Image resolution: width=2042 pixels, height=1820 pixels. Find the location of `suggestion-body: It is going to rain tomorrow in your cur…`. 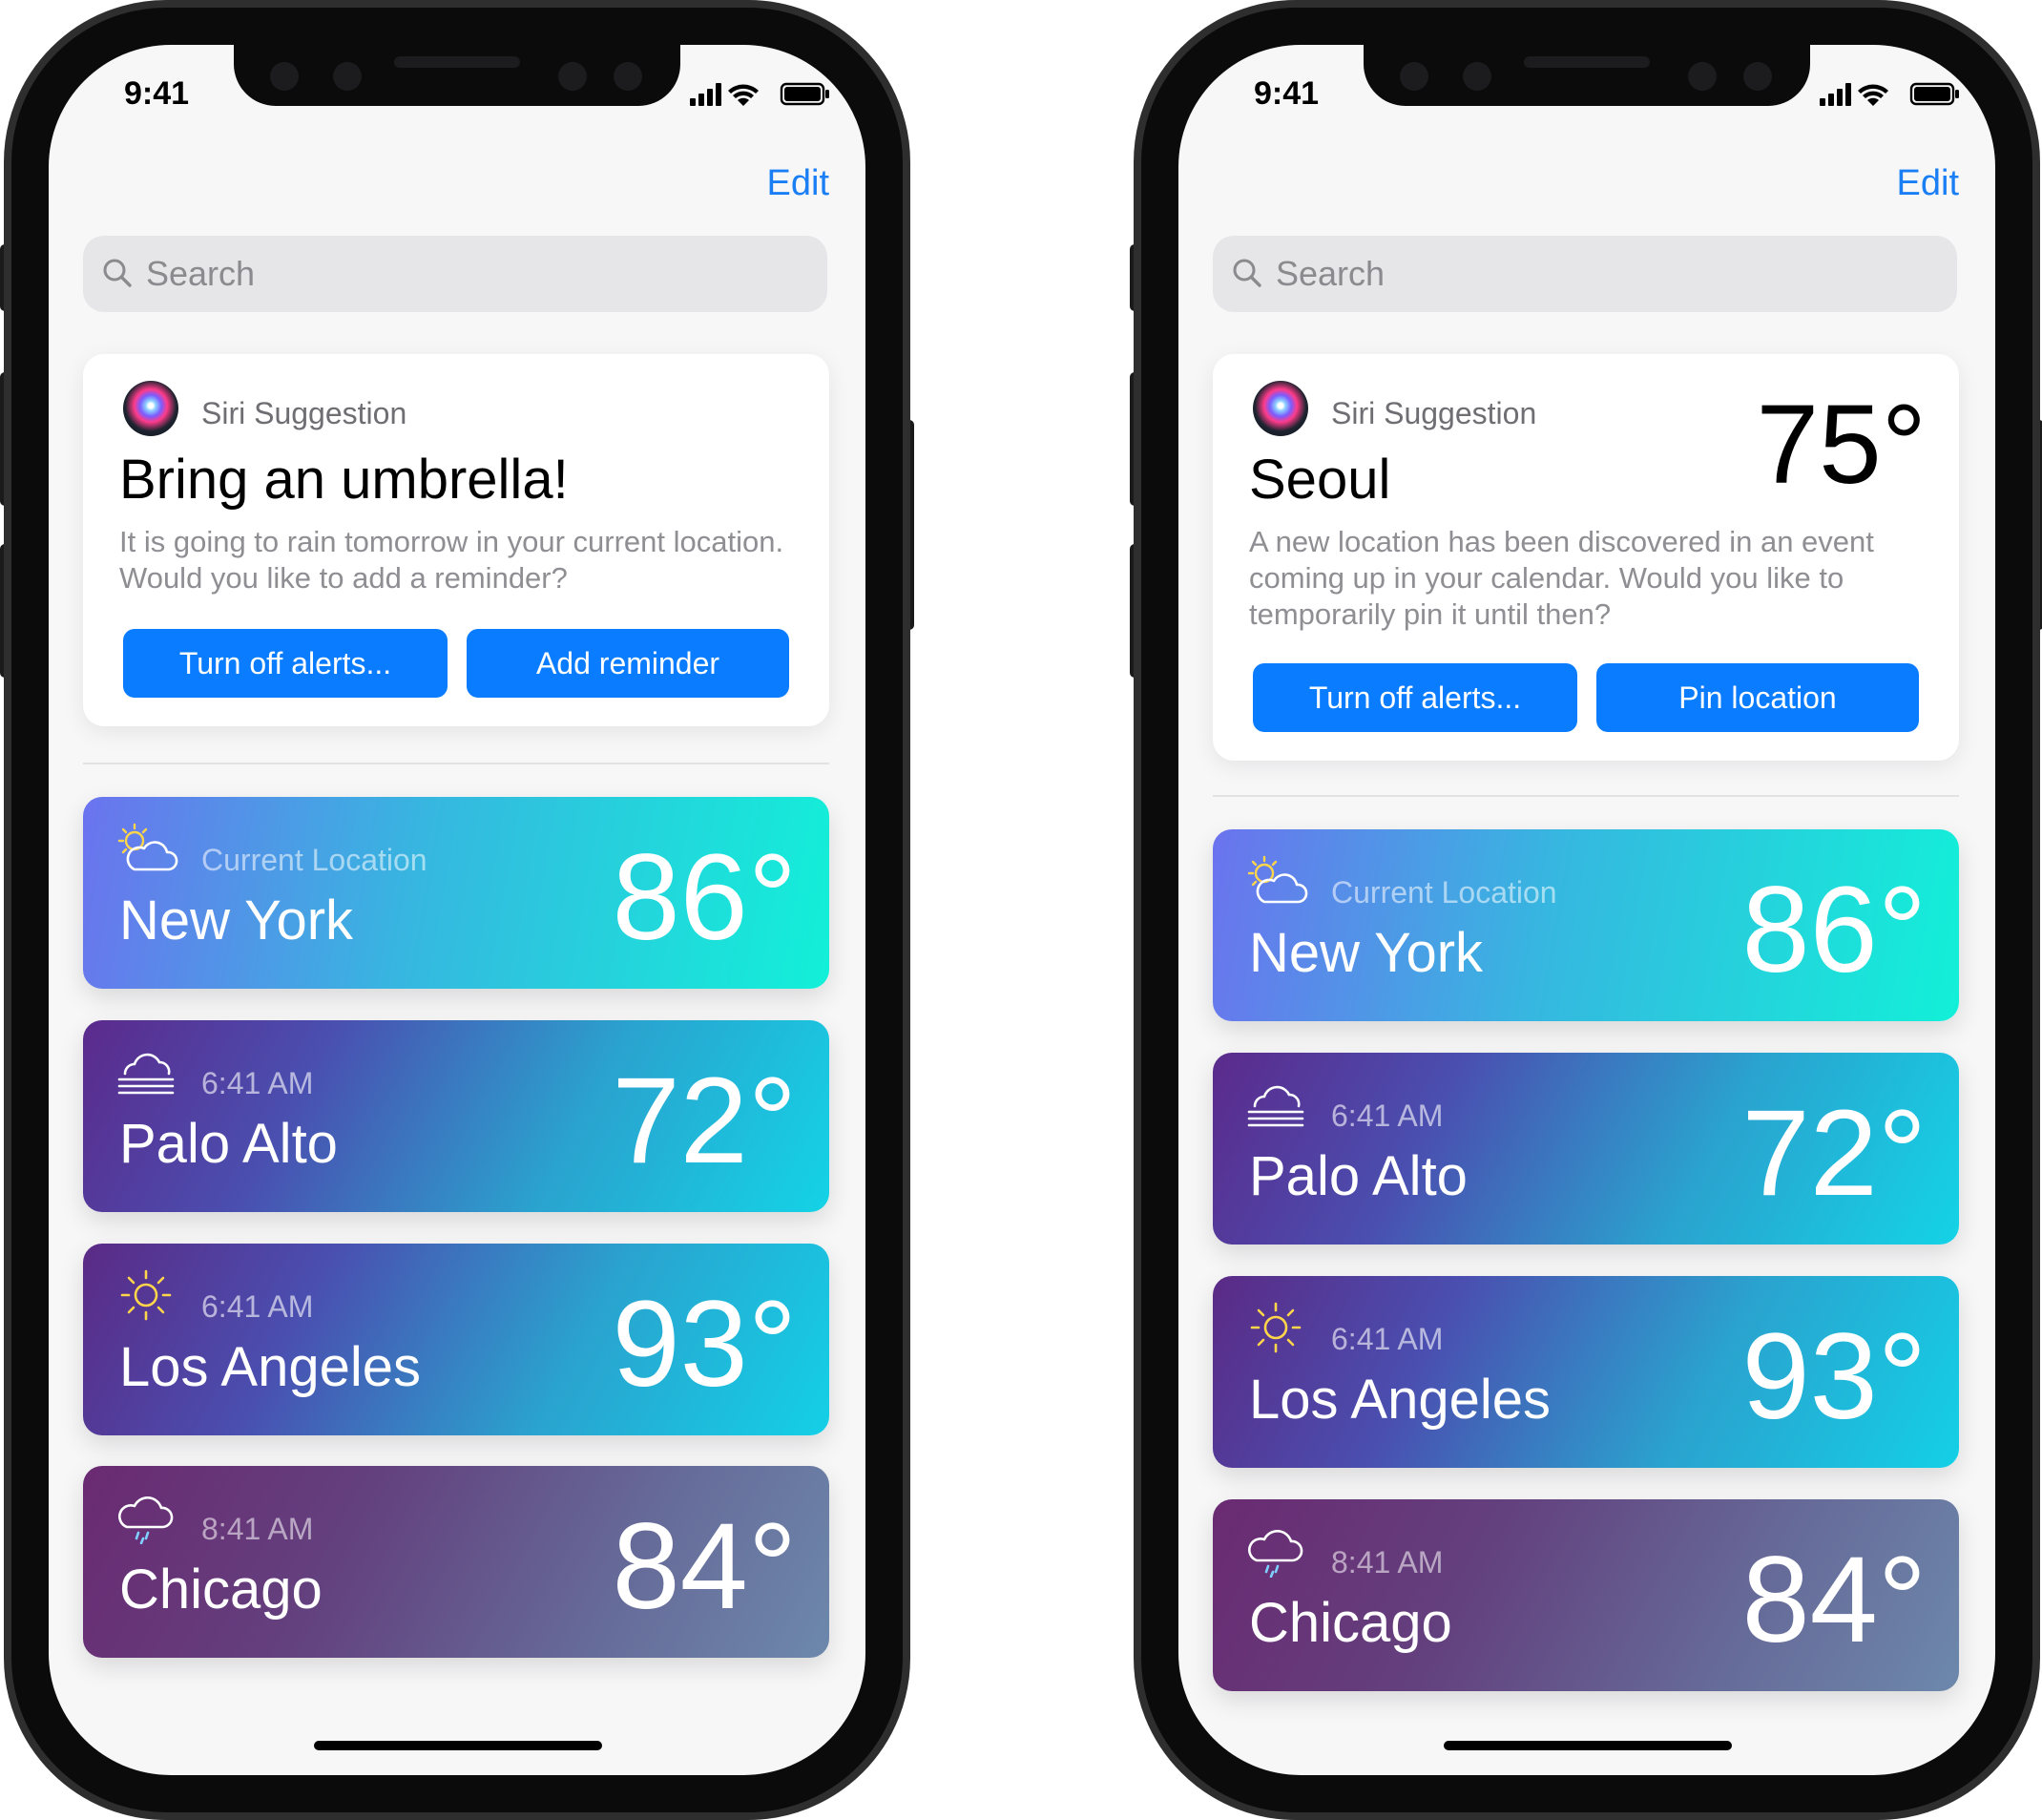

suggestion-body: It is going to rain tomorrow in your cur… is located at coordinates (452, 560).